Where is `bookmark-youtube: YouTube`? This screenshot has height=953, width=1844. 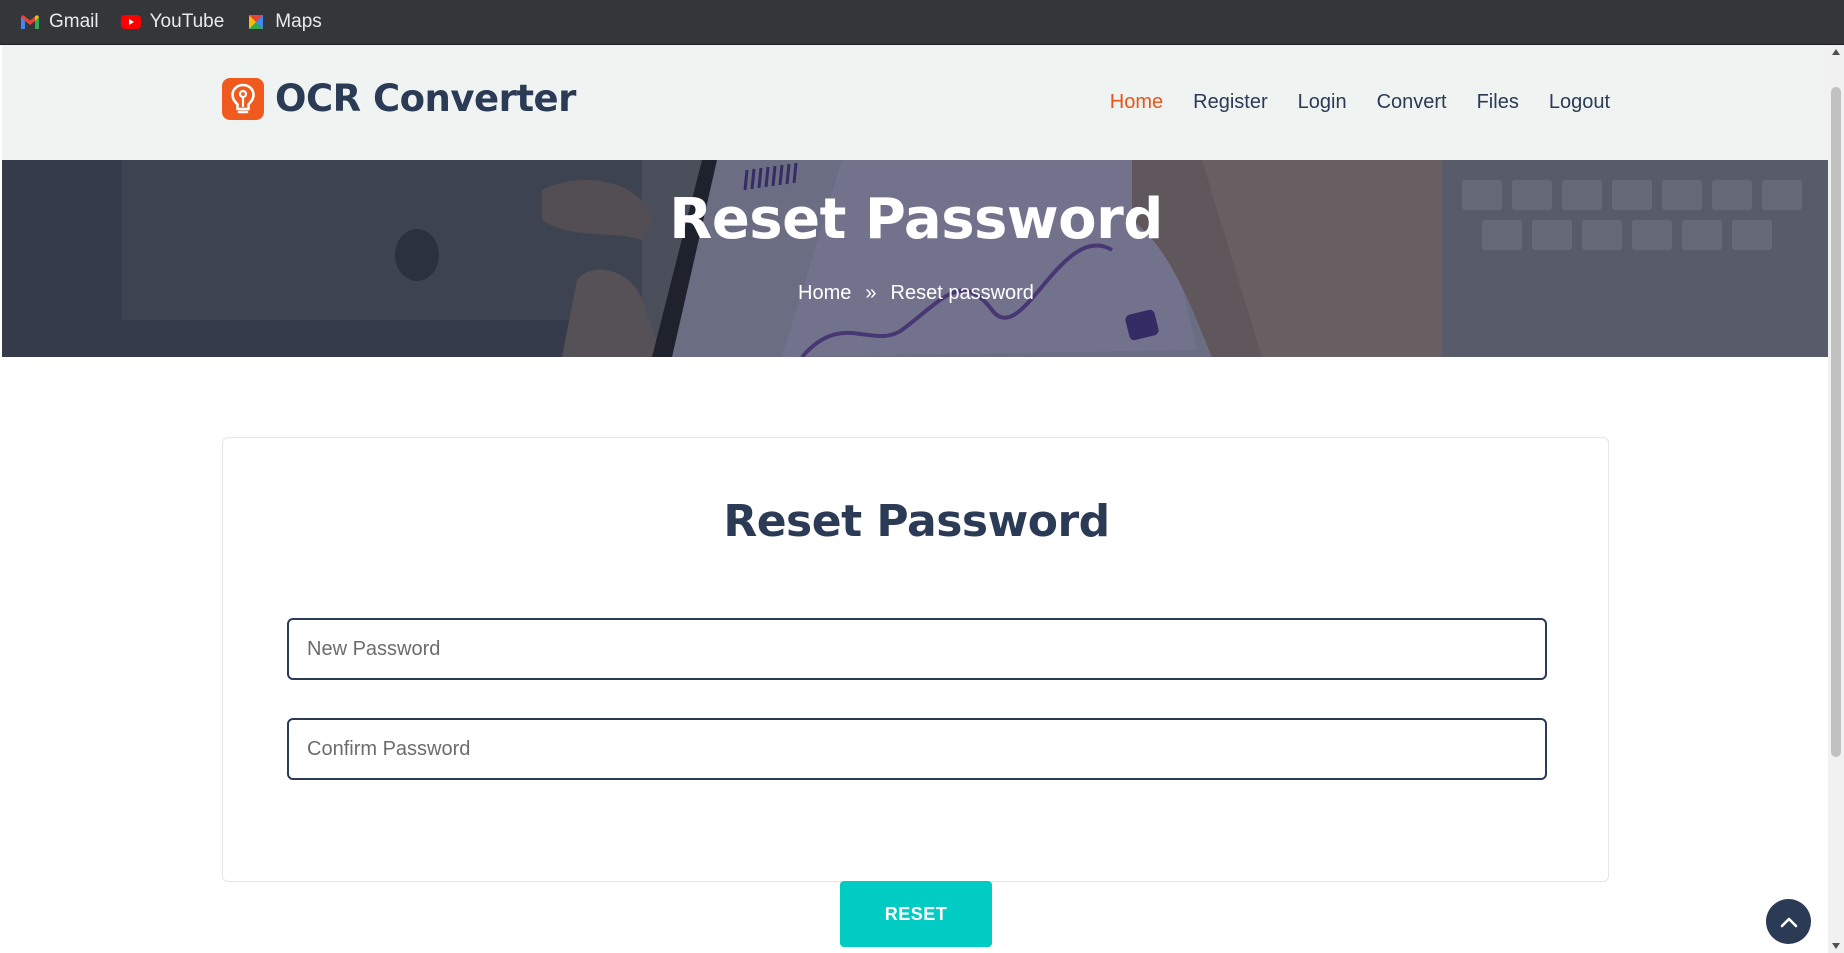
bookmark-youtube: YouTube is located at coordinates (172, 22).